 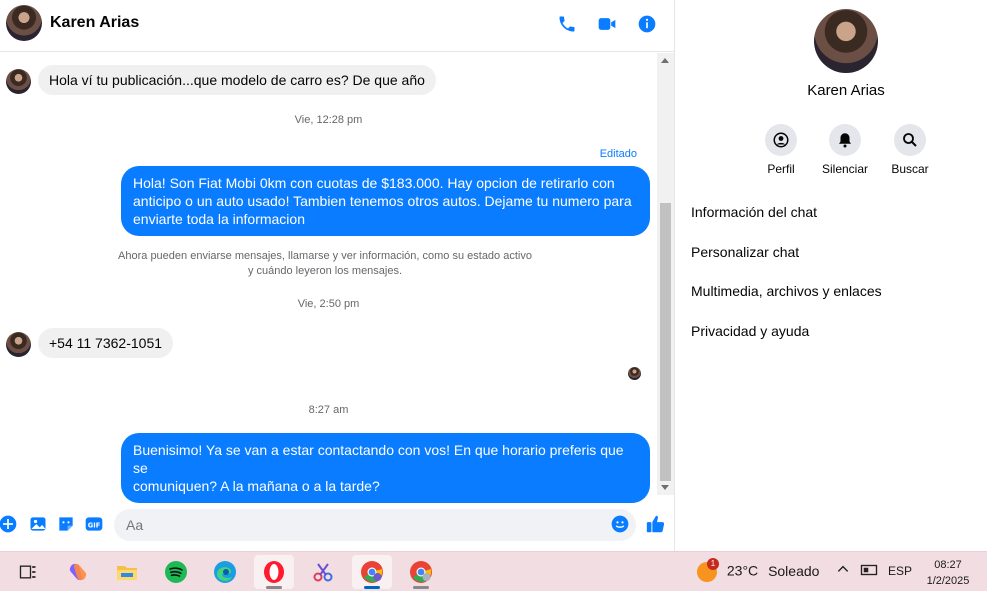 What do you see at coordinates (127, 572) in the screenshot?
I see `file-explorer-icon` at bounding box center [127, 572].